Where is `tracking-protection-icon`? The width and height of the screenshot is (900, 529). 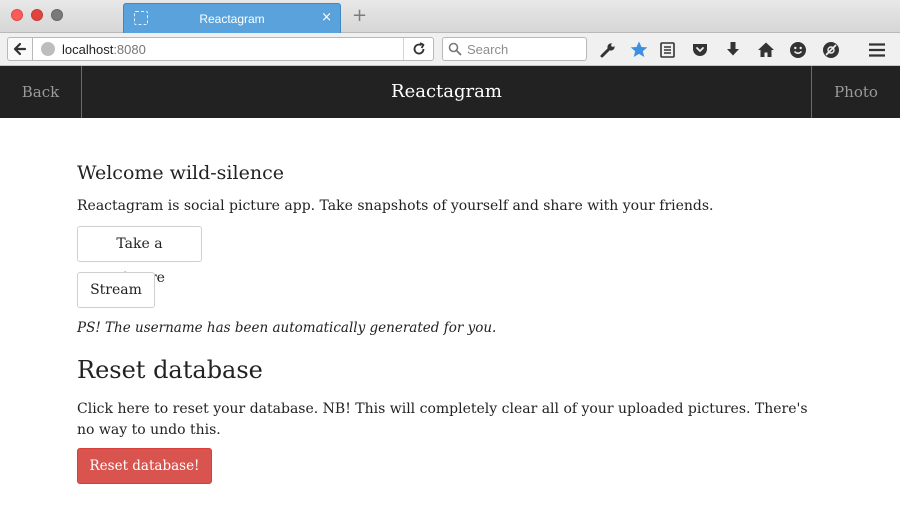 tracking-protection-icon is located at coordinates (831, 50).